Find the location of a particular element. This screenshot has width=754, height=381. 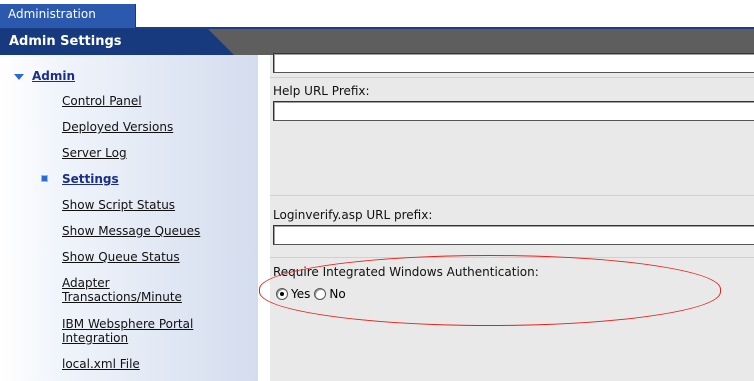

sidebar-item-show-queue-status: Show Queue Status is located at coordinates (121, 257).